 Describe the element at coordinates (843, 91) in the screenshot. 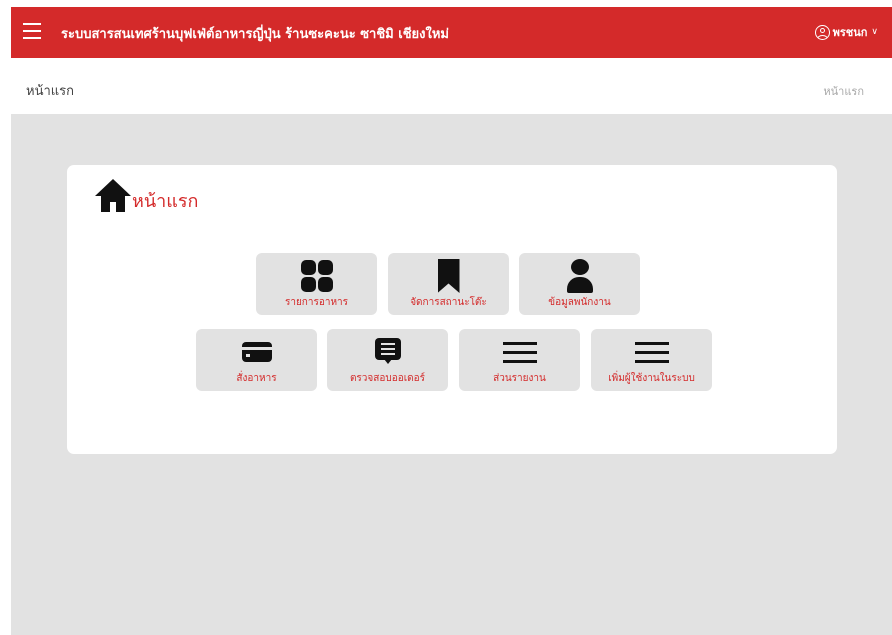

I see `breadcrumb: หน้าแรก` at that location.